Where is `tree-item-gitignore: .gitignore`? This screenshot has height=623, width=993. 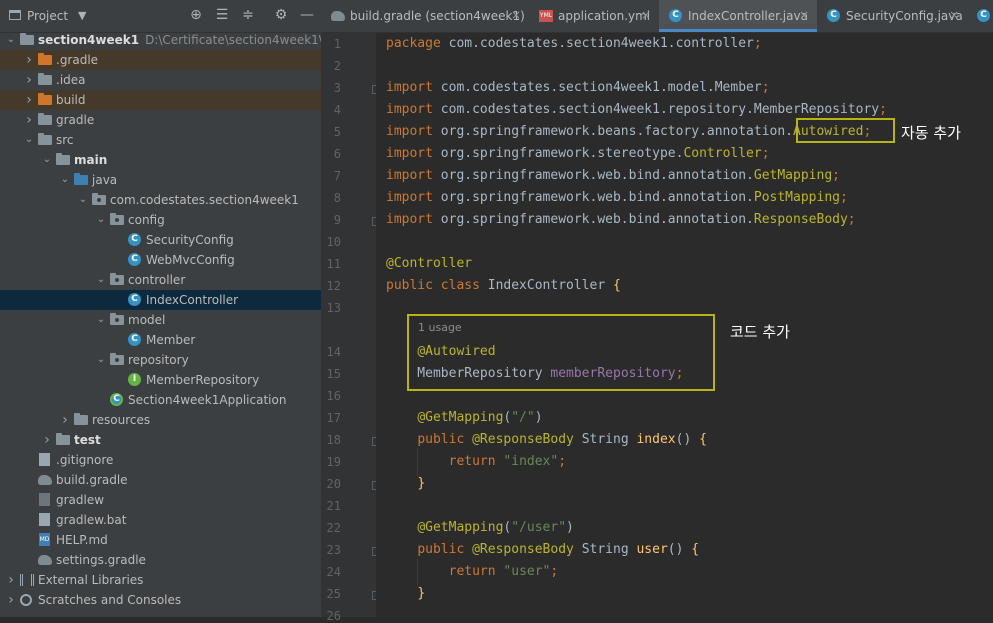 tree-item-gitignore: .gitignore is located at coordinates (160, 460).